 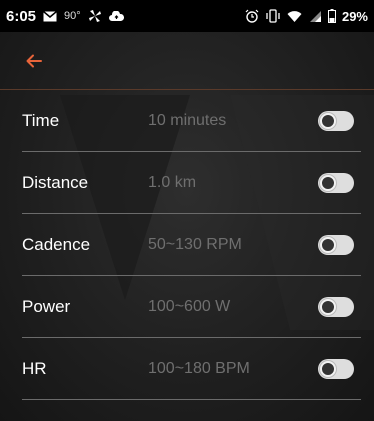 I want to click on setting-value: 10 minutes, so click(x=233, y=121).